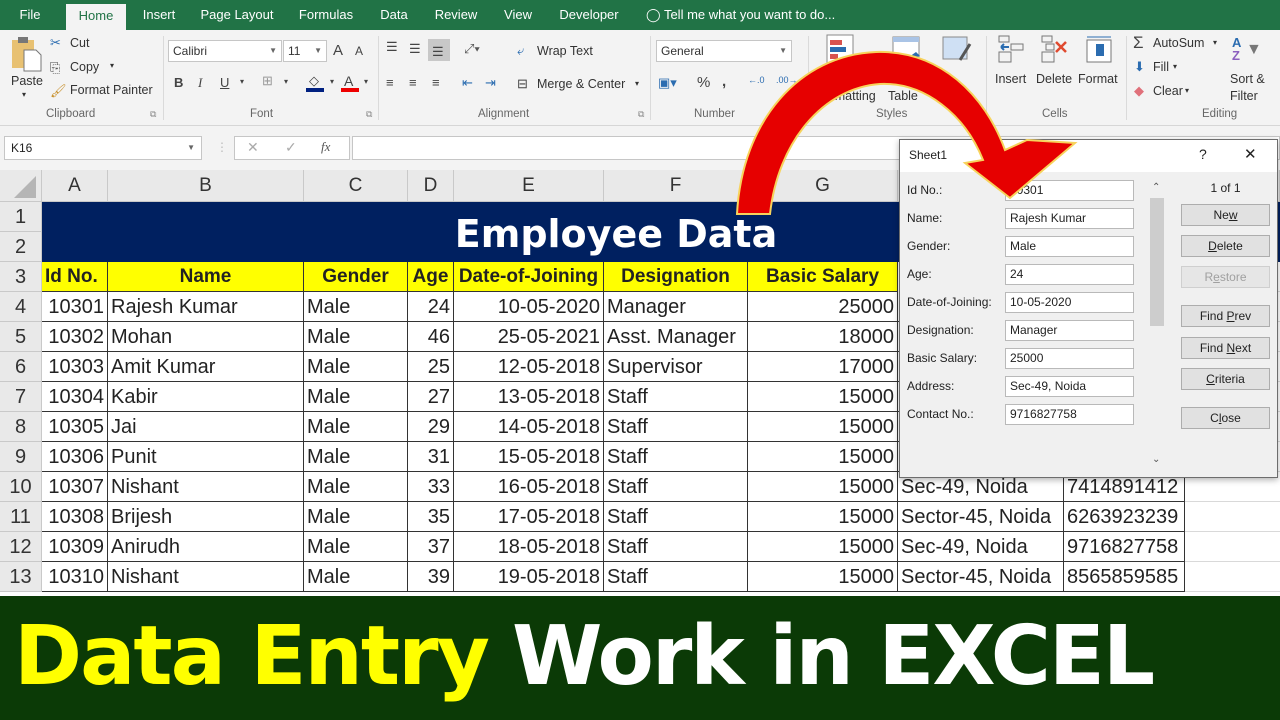 The width and height of the screenshot is (1280, 720). Describe the element at coordinates (1069, 218) in the screenshot. I see `field-input: Rajesh Kumar` at that location.